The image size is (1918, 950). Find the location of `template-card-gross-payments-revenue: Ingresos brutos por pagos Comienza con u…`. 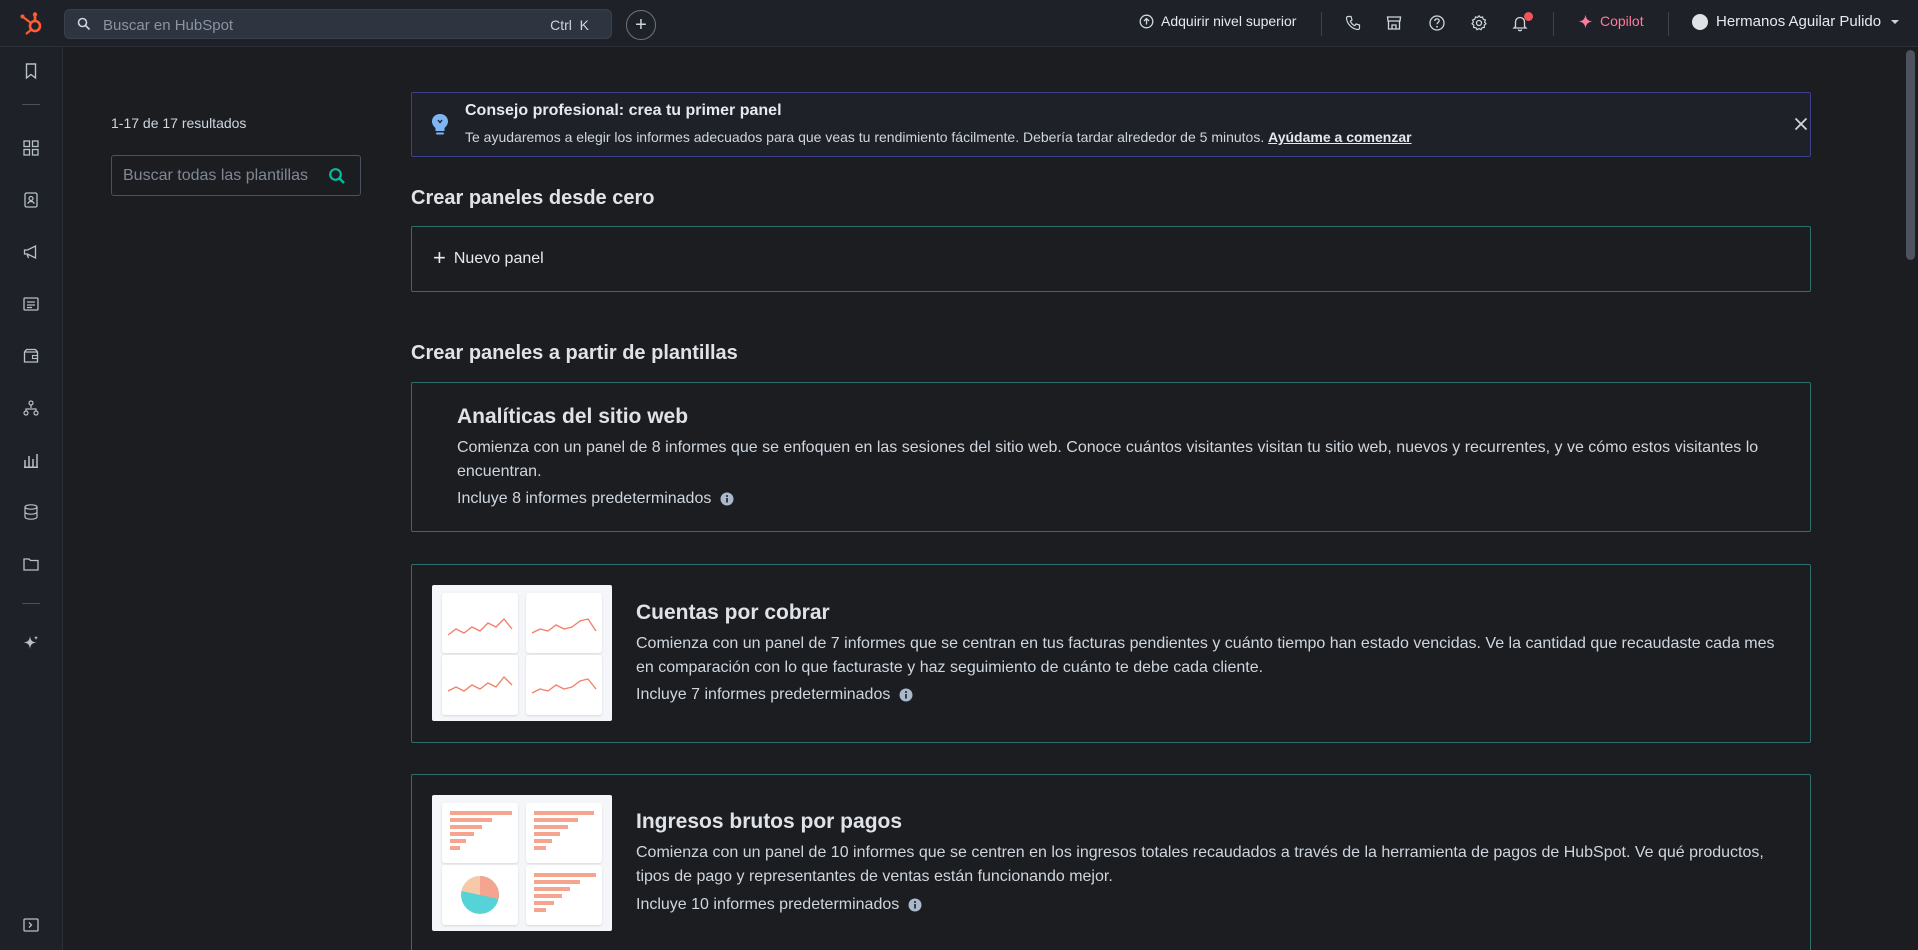

template-card-gross-payments-revenue: Ingresos brutos por pagos Comienza con u… is located at coordinates (1111, 862).